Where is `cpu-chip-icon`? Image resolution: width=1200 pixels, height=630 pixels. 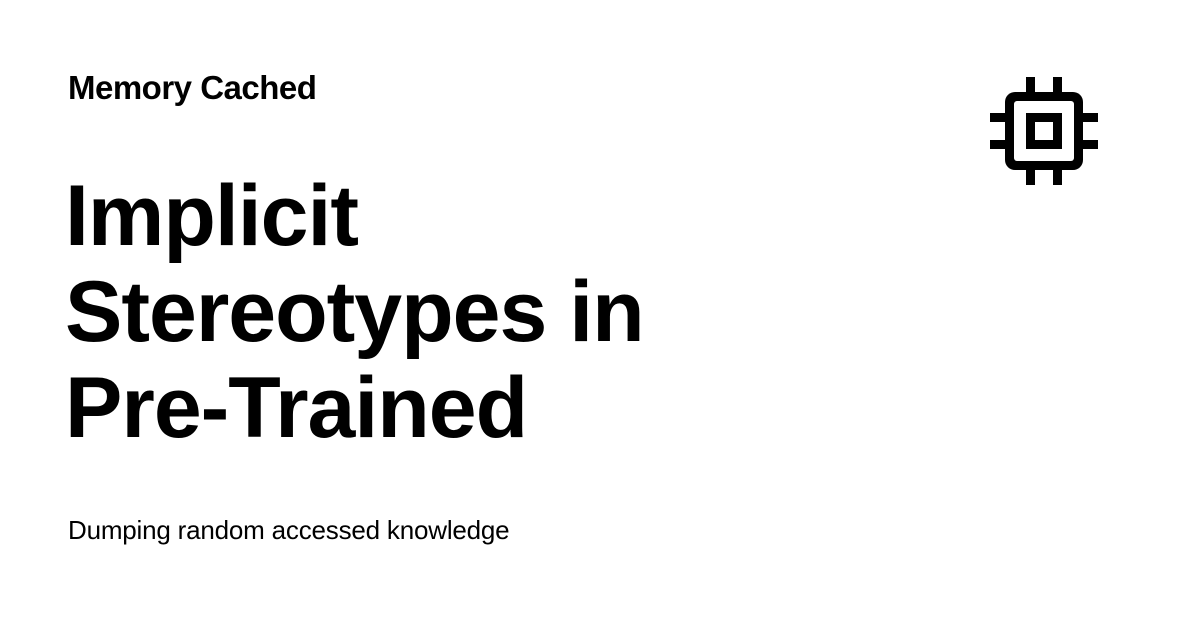
cpu-chip-icon is located at coordinates (1044, 131).